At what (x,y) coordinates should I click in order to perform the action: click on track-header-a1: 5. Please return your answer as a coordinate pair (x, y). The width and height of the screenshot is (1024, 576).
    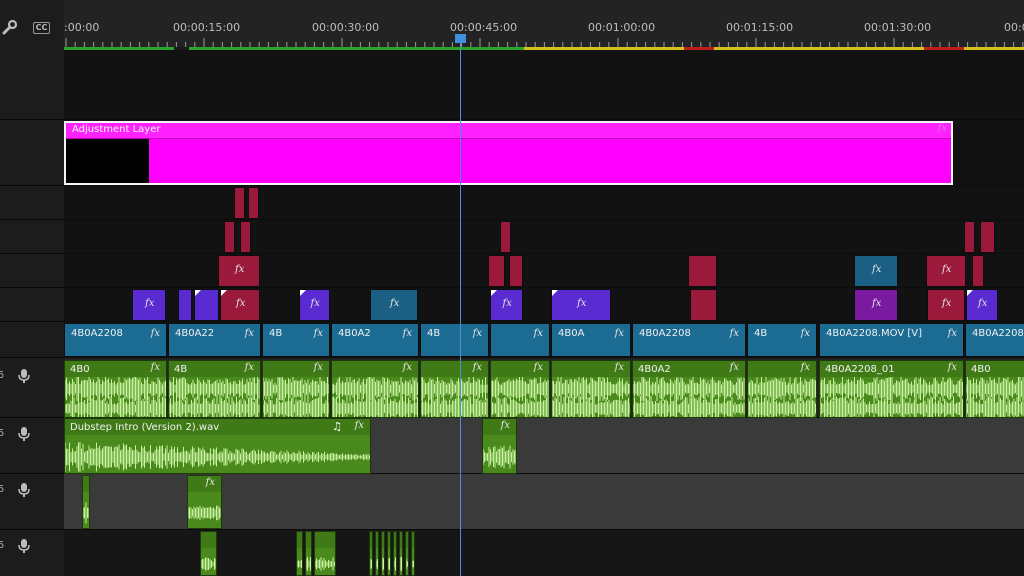
    Looking at the image, I should click on (32, 388).